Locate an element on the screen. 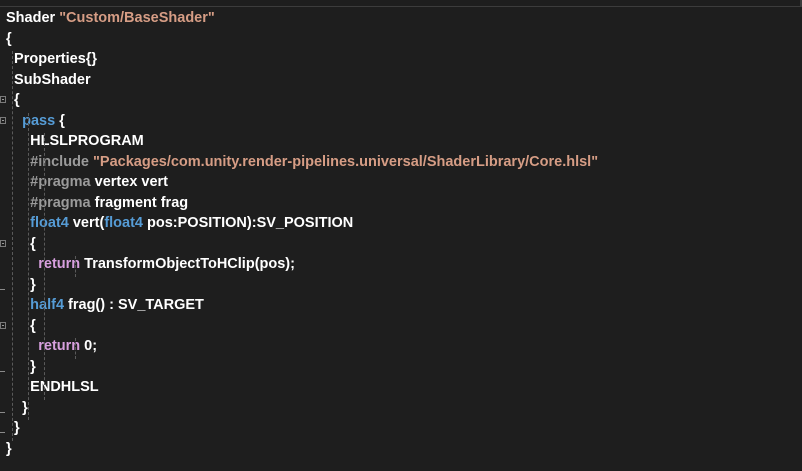 This screenshot has height=471, width=802. editor-top-border is located at coordinates (401, 6).